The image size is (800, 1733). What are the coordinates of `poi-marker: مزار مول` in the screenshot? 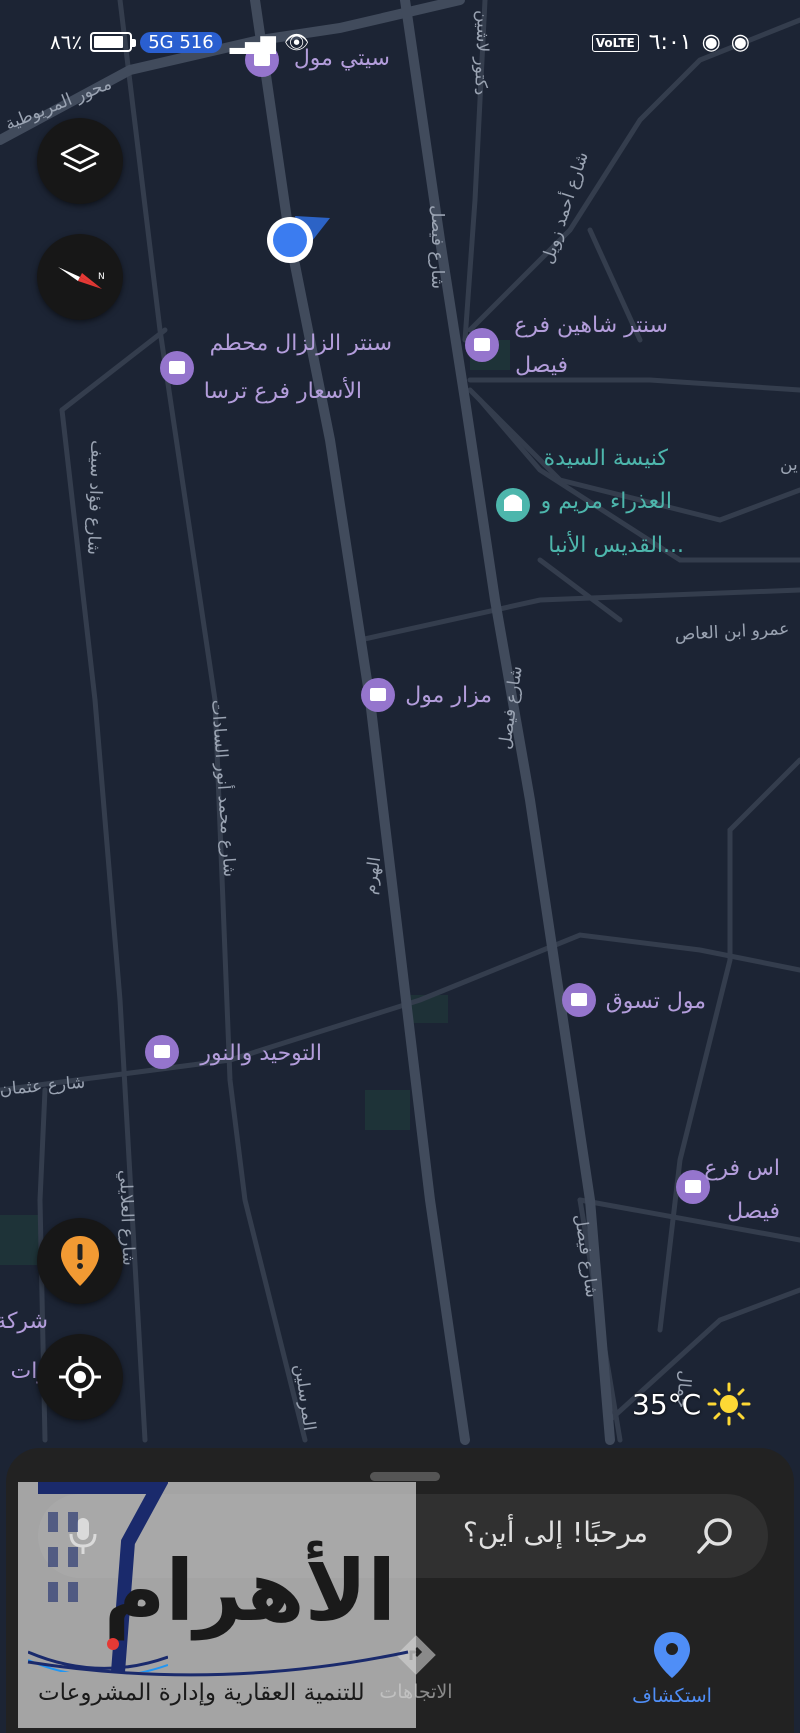 It's located at (426, 695).